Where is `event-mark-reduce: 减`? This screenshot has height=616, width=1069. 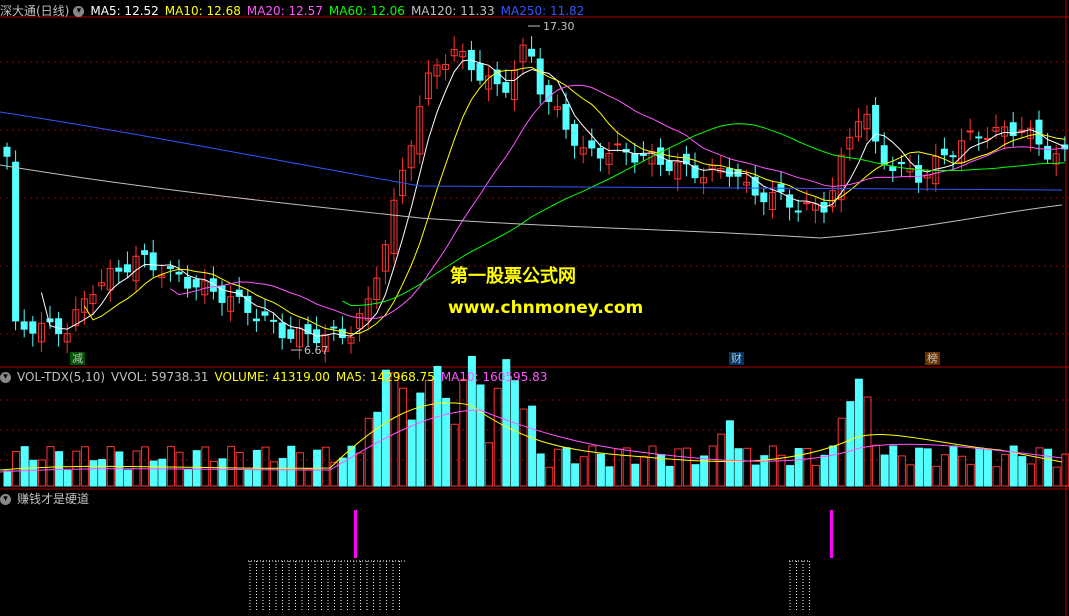 event-mark-reduce: 减 is located at coordinates (77, 358).